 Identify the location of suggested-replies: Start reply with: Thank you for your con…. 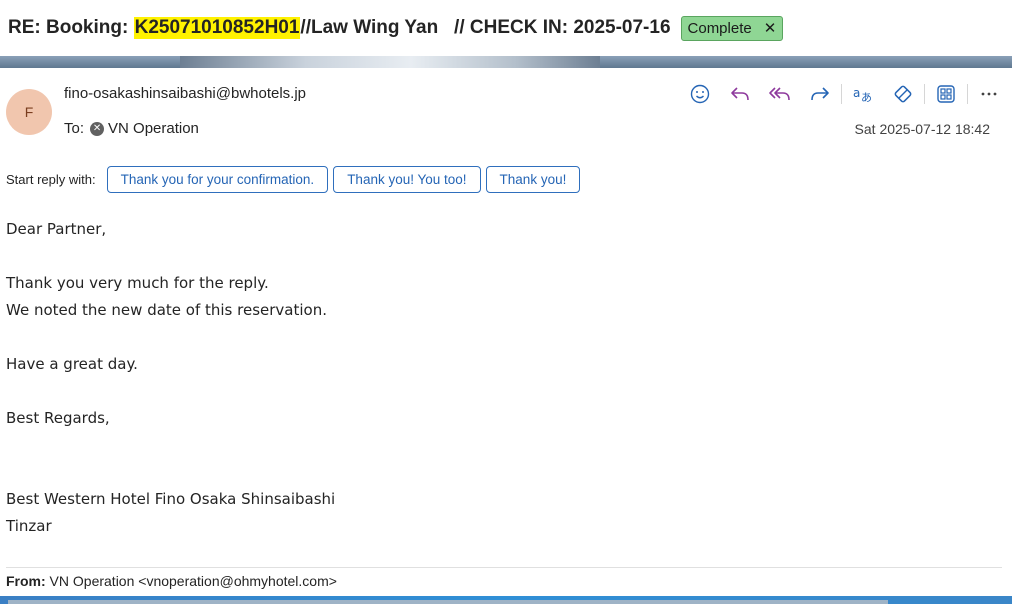
(295, 179).